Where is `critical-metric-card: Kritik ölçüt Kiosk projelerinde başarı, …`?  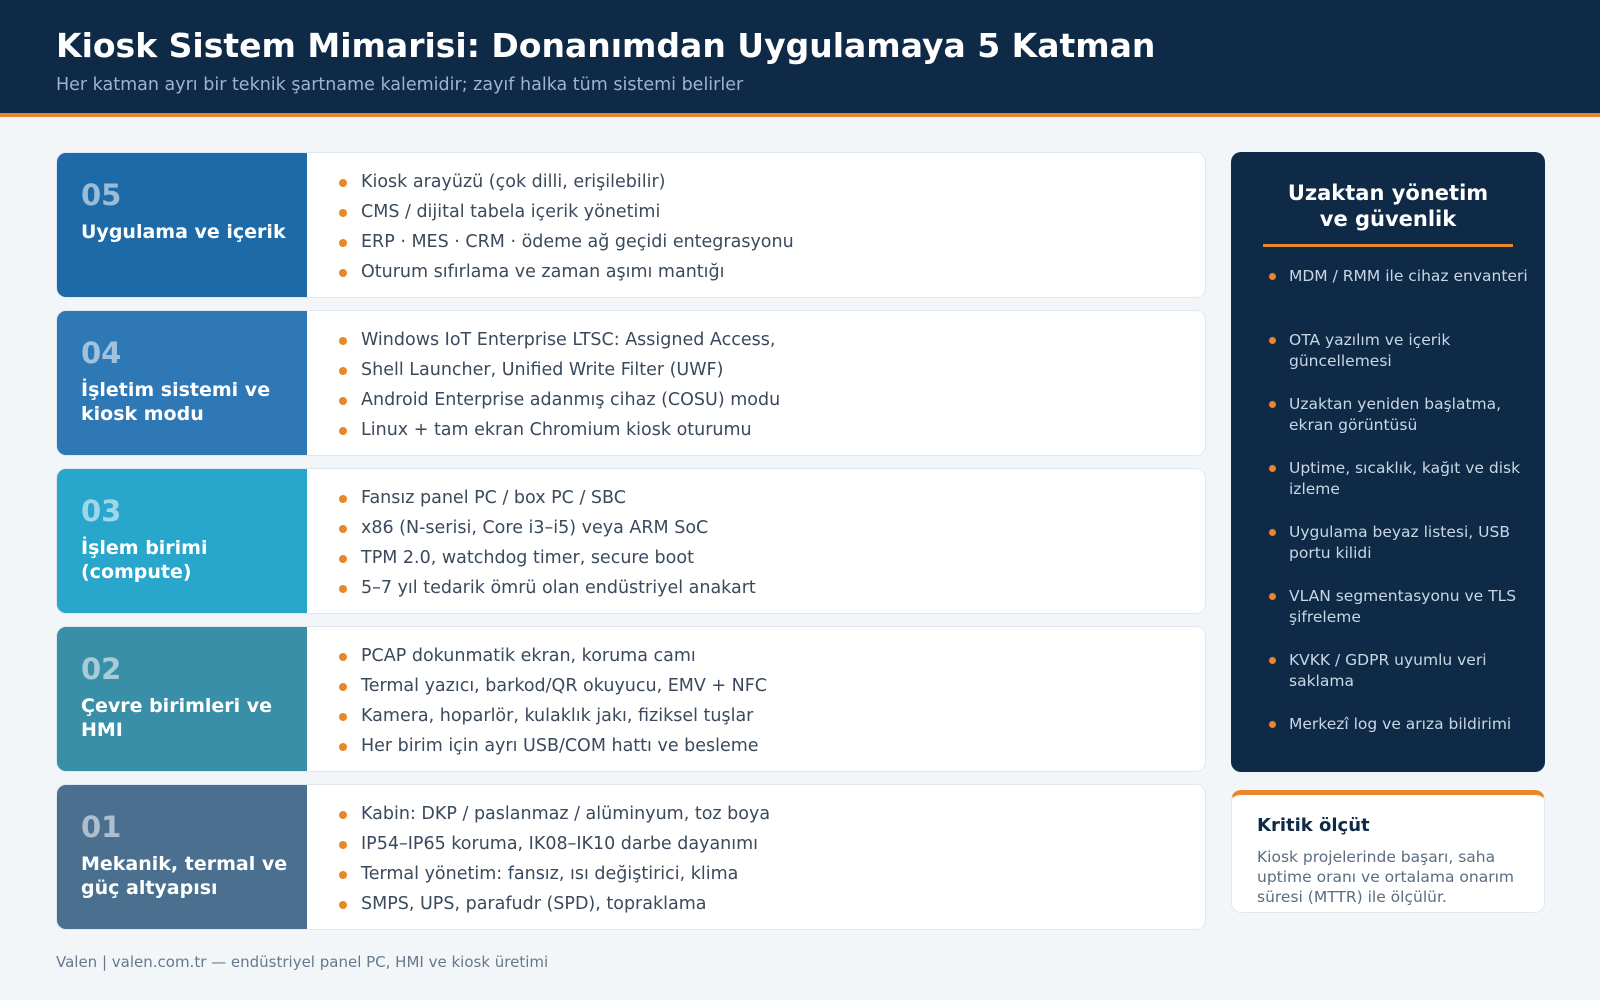 critical-metric-card: Kritik ölçüt Kiosk projelerinde başarı, … is located at coordinates (1388, 851).